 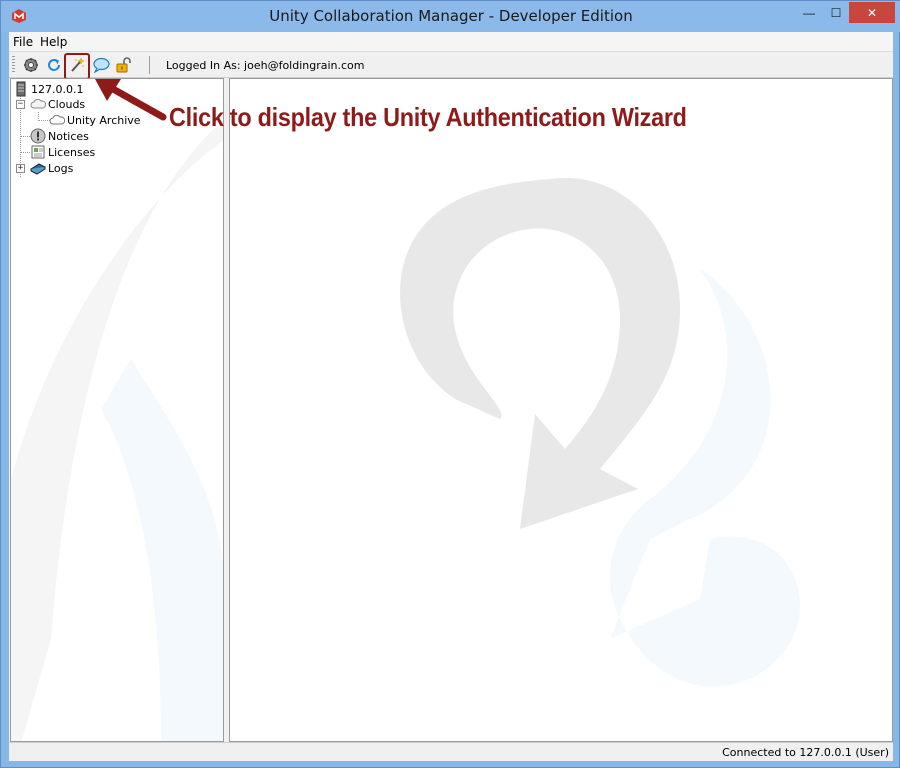 I want to click on minimize-button: —, so click(x=809, y=12).